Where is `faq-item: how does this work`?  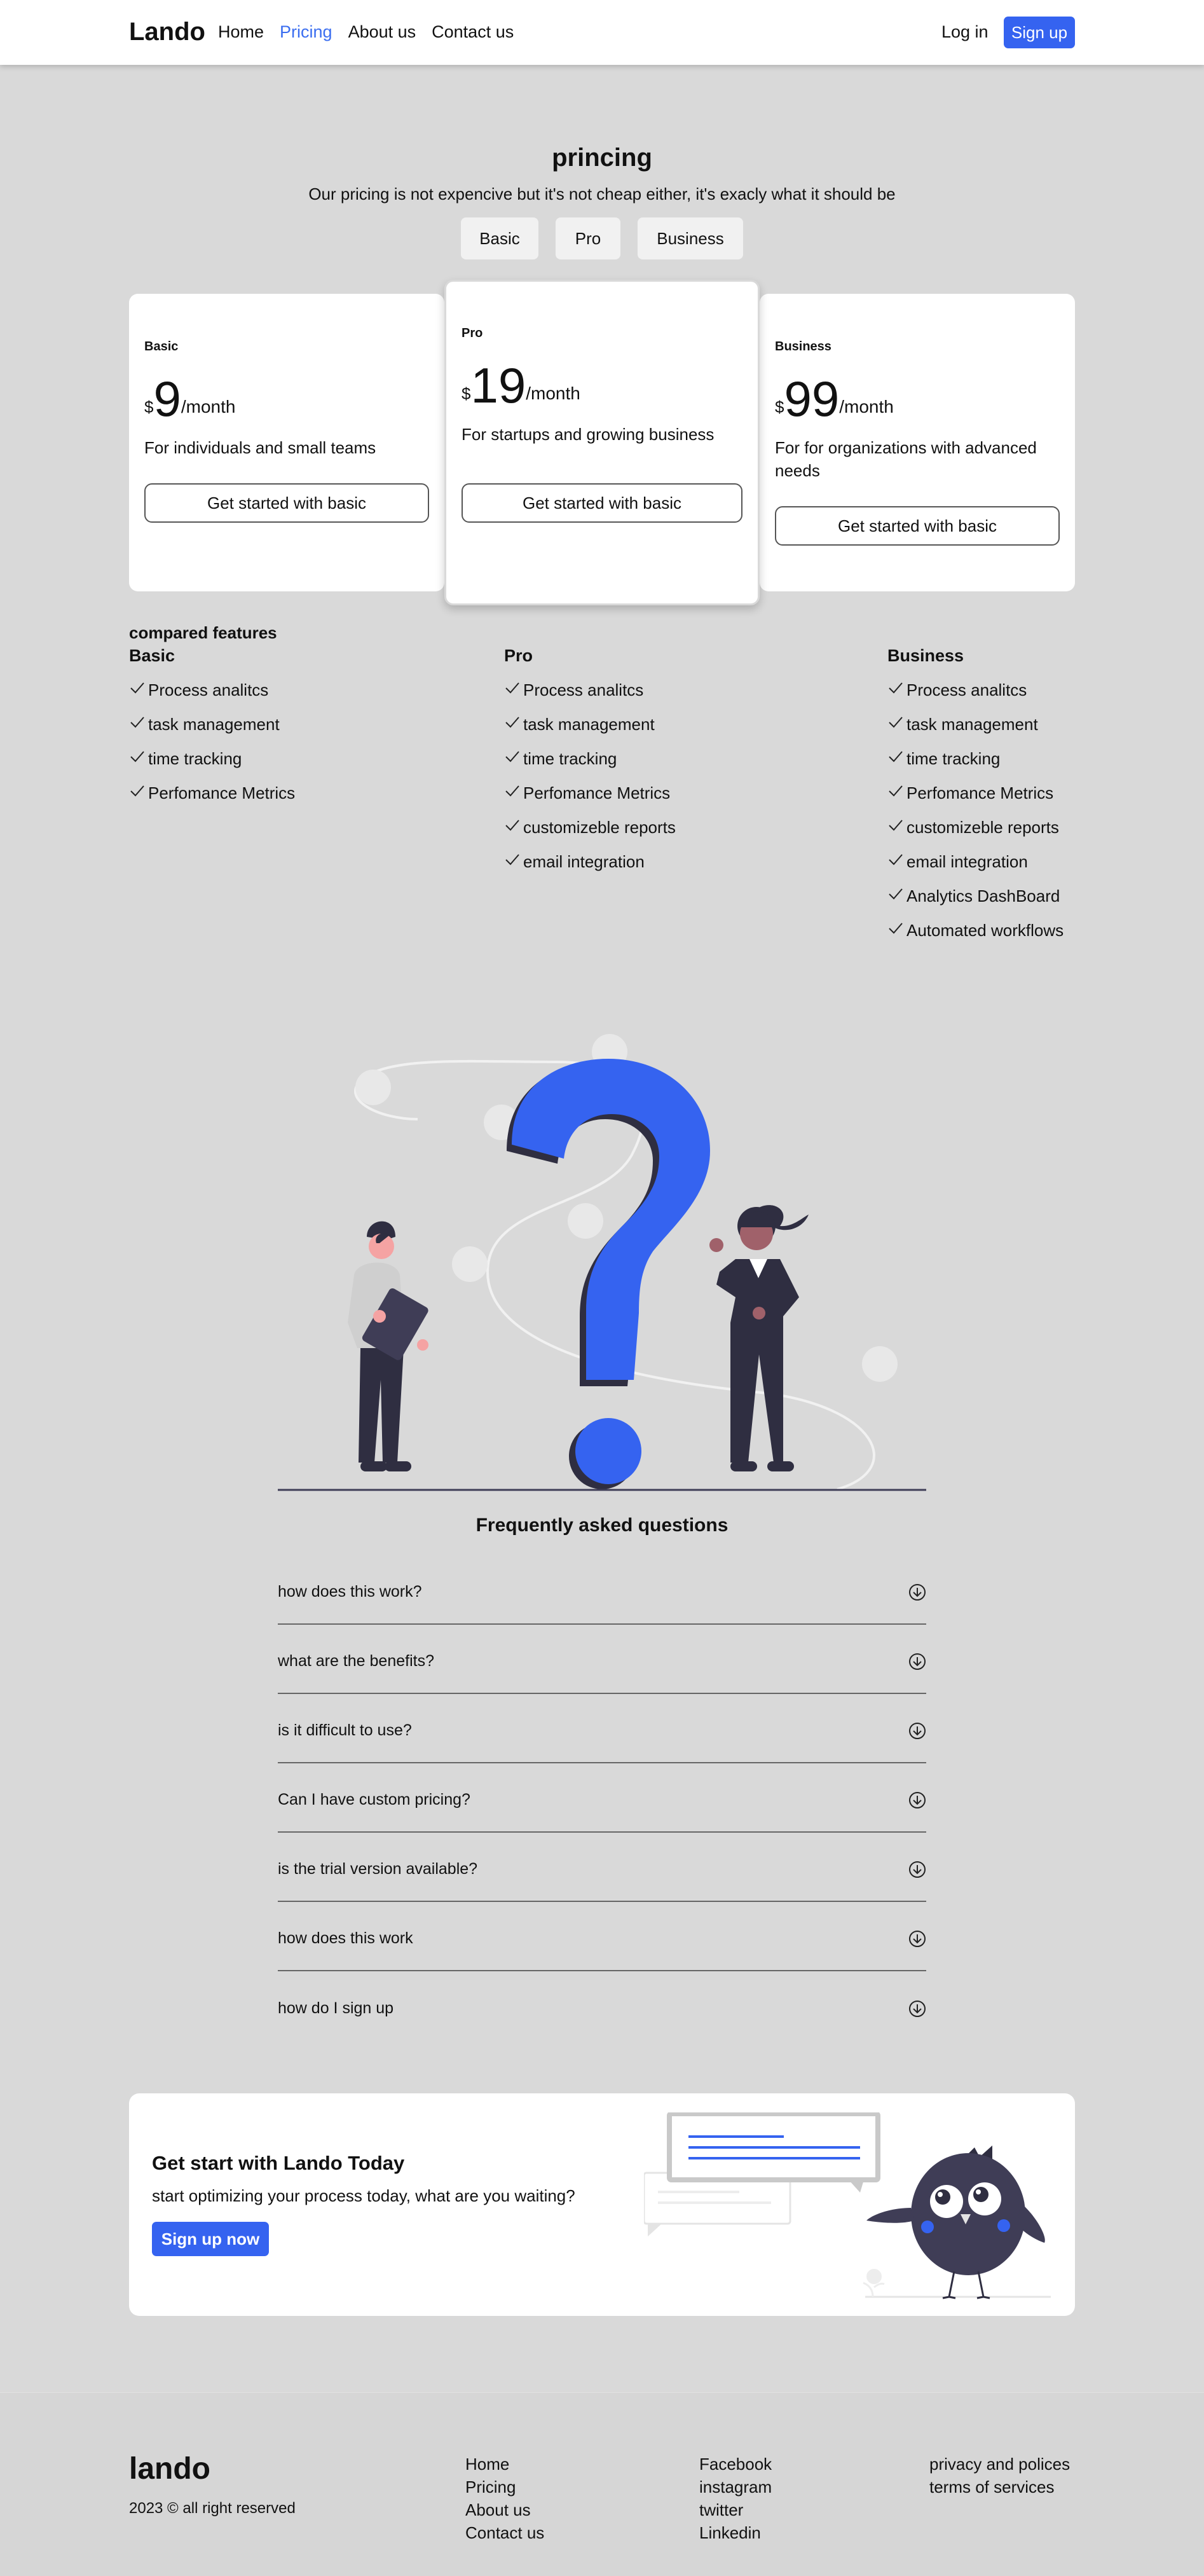
faq-item: how does this work is located at coordinates (602, 1936).